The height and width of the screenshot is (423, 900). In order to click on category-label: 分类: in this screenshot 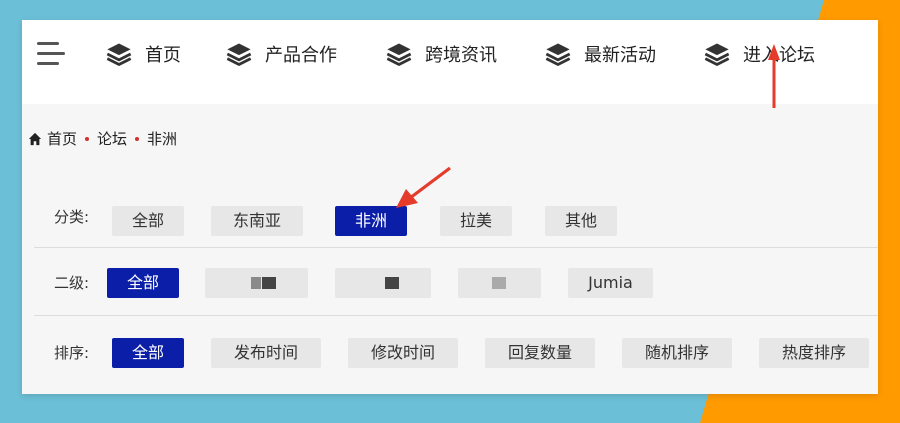, I will do `click(72, 217)`.